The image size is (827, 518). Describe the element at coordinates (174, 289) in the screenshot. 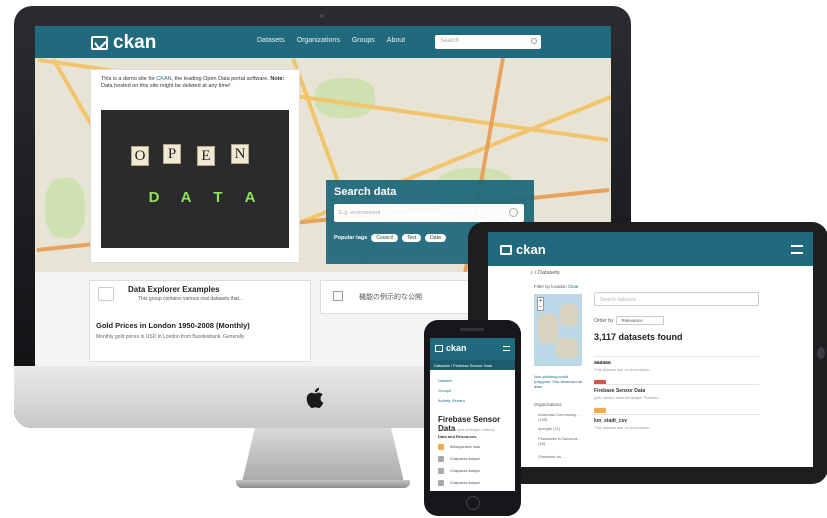

I see `group-title: Data Explorer Examples` at that location.